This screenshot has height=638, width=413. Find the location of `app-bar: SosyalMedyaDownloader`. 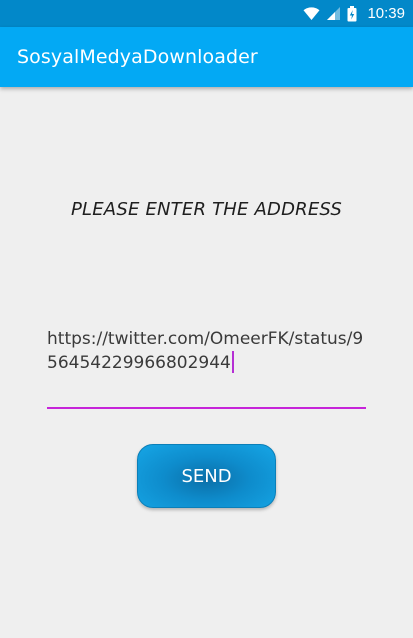

app-bar: SosyalMedyaDownloader is located at coordinates (206, 57).